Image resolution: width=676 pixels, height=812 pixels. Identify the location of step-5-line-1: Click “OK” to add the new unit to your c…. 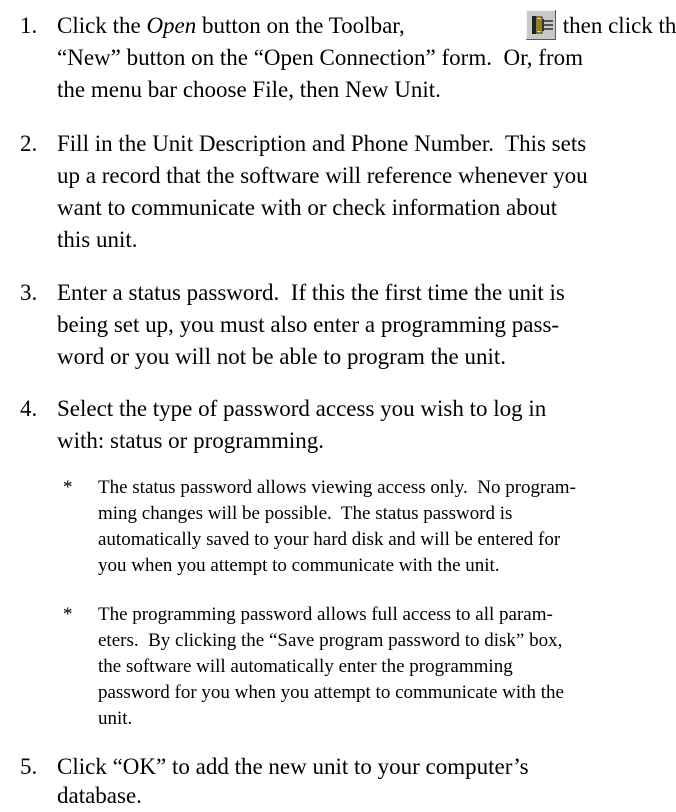
(293, 766).